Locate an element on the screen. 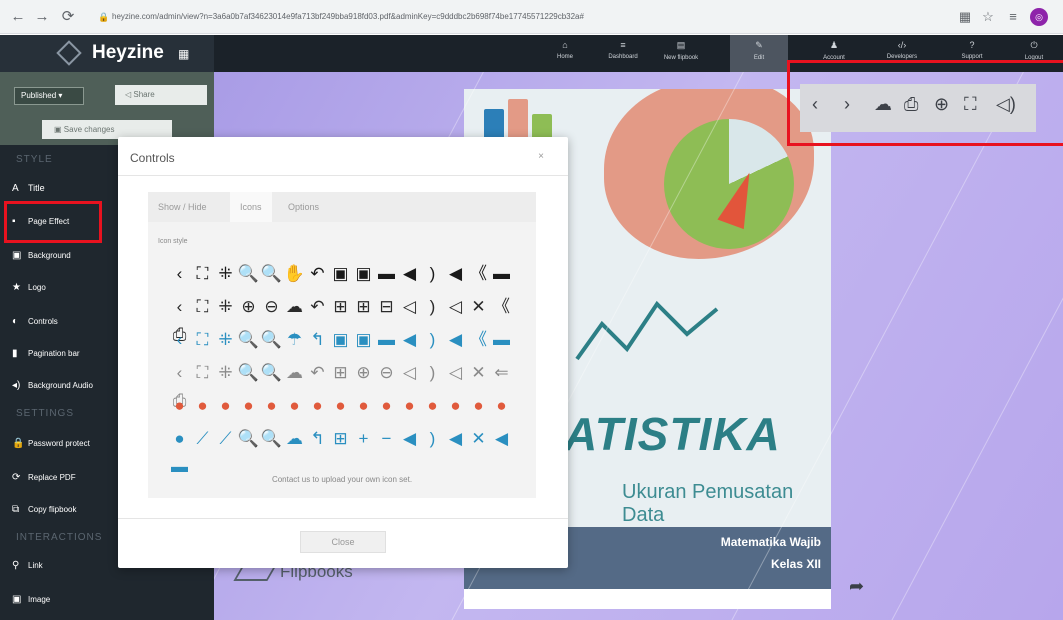 Image resolution: width=1063 pixels, height=620 pixels. sidebar-item-image: ▣ Image is located at coordinates (31, 600).